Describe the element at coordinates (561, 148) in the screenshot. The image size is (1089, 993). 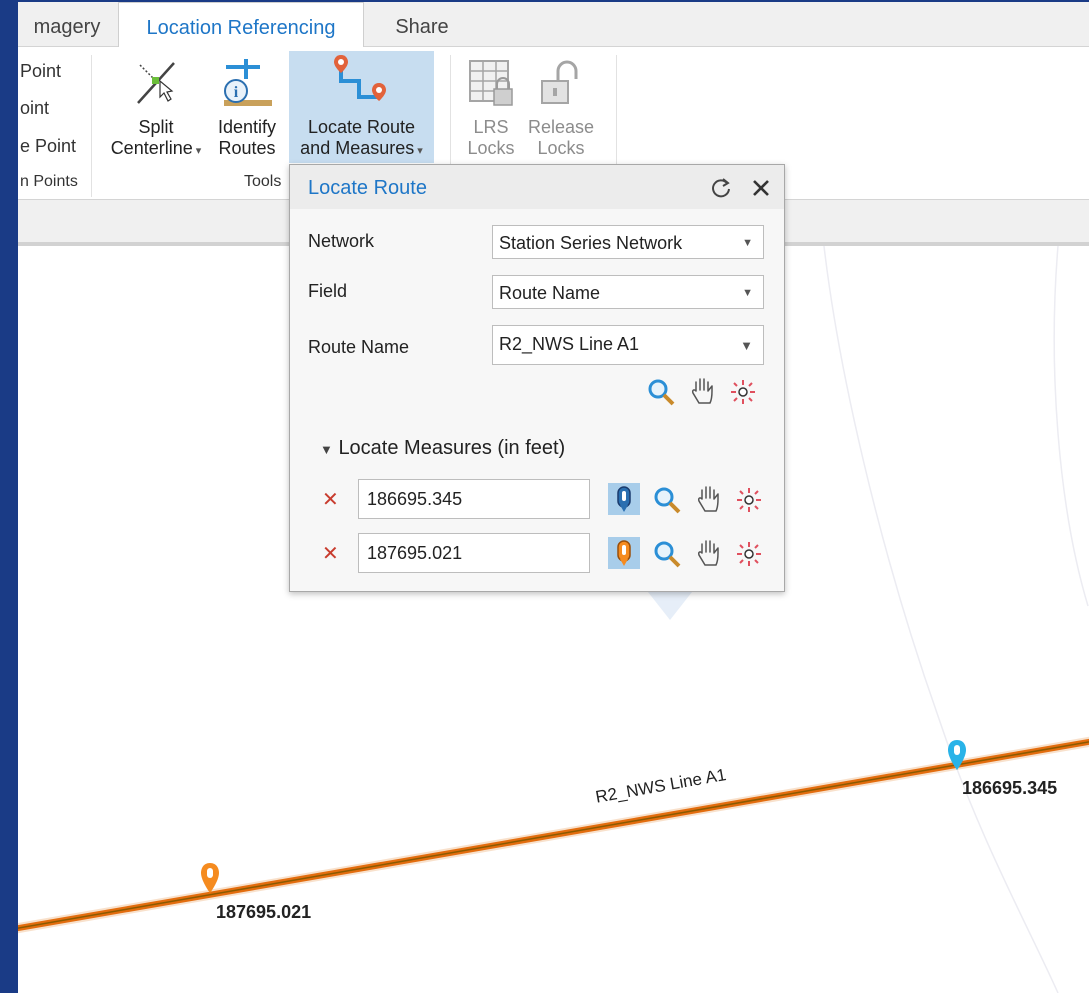
I see `release-locks-label-2: Locks` at that location.